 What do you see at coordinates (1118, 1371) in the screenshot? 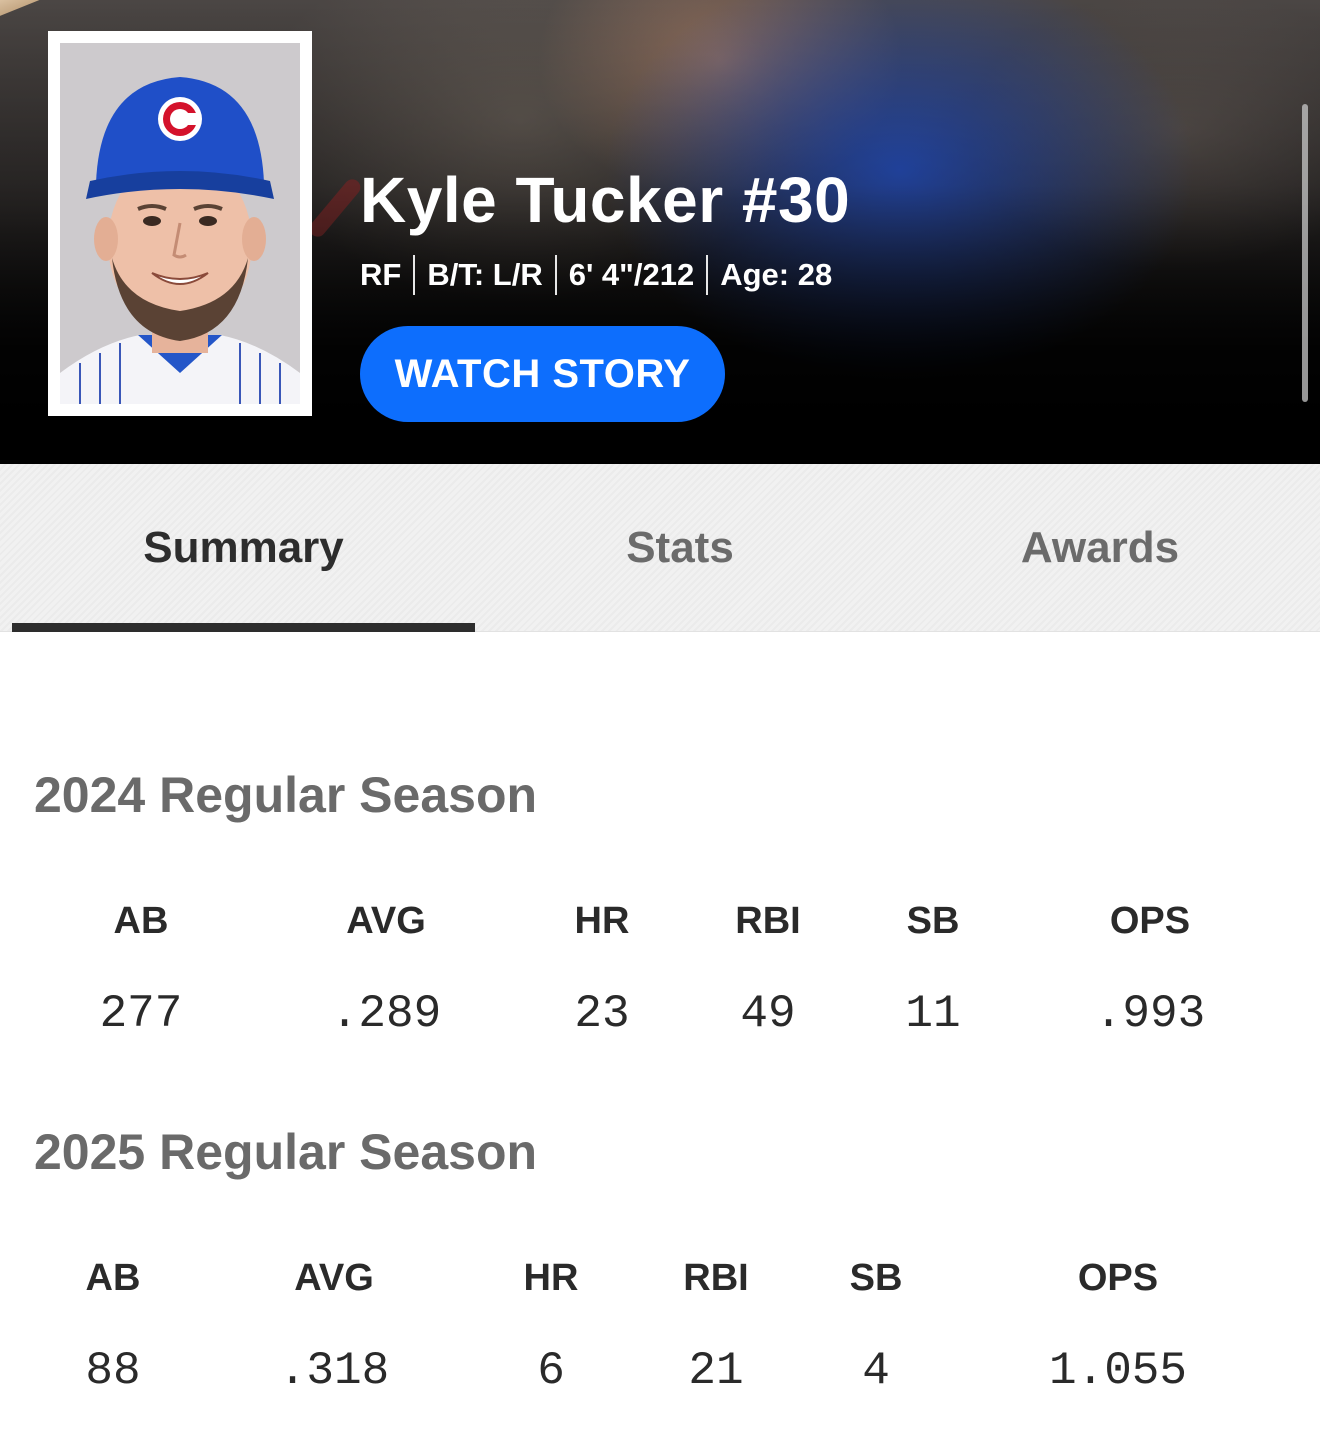
I see `stat-value: 1.055` at bounding box center [1118, 1371].